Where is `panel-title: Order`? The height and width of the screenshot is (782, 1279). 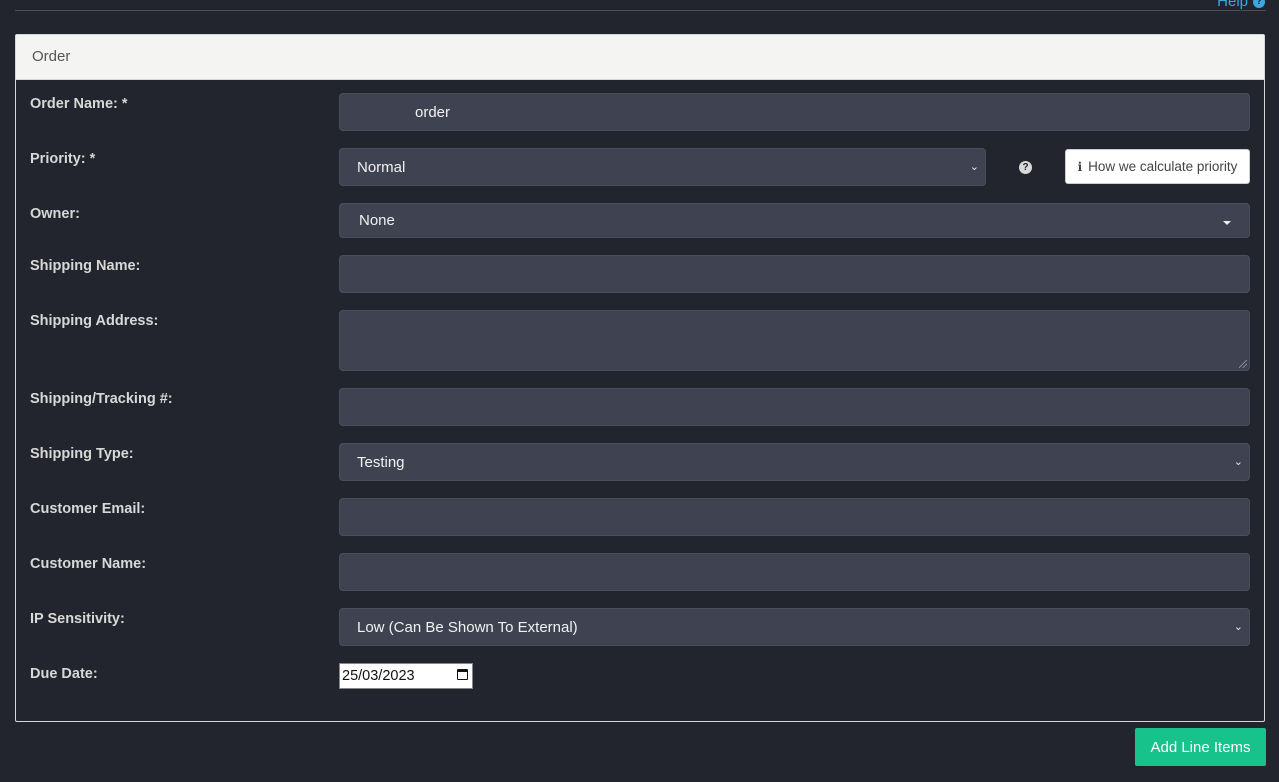 panel-title: Order is located at coordinates (640, 57).